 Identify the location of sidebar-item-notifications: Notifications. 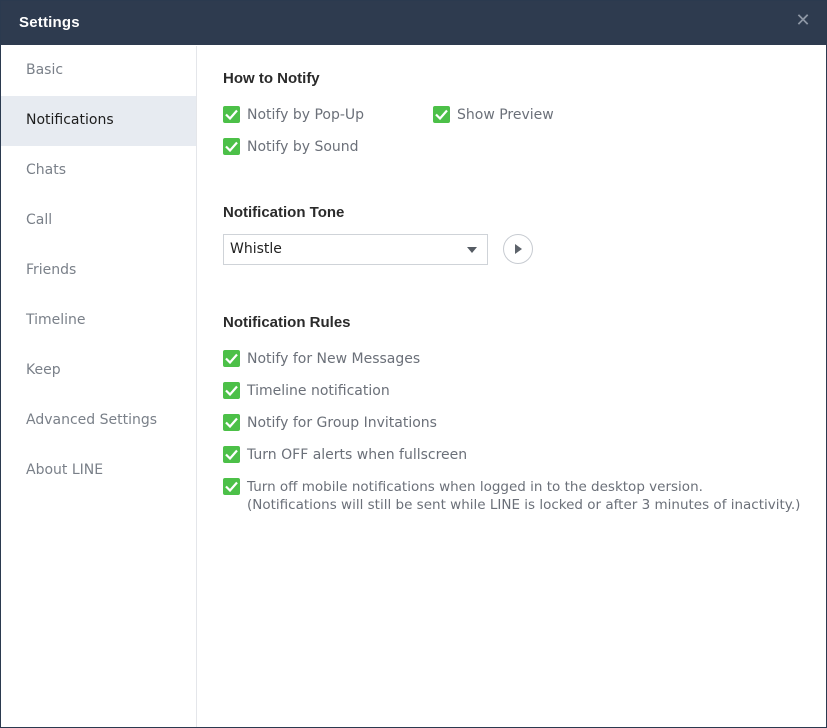
(98, 121).